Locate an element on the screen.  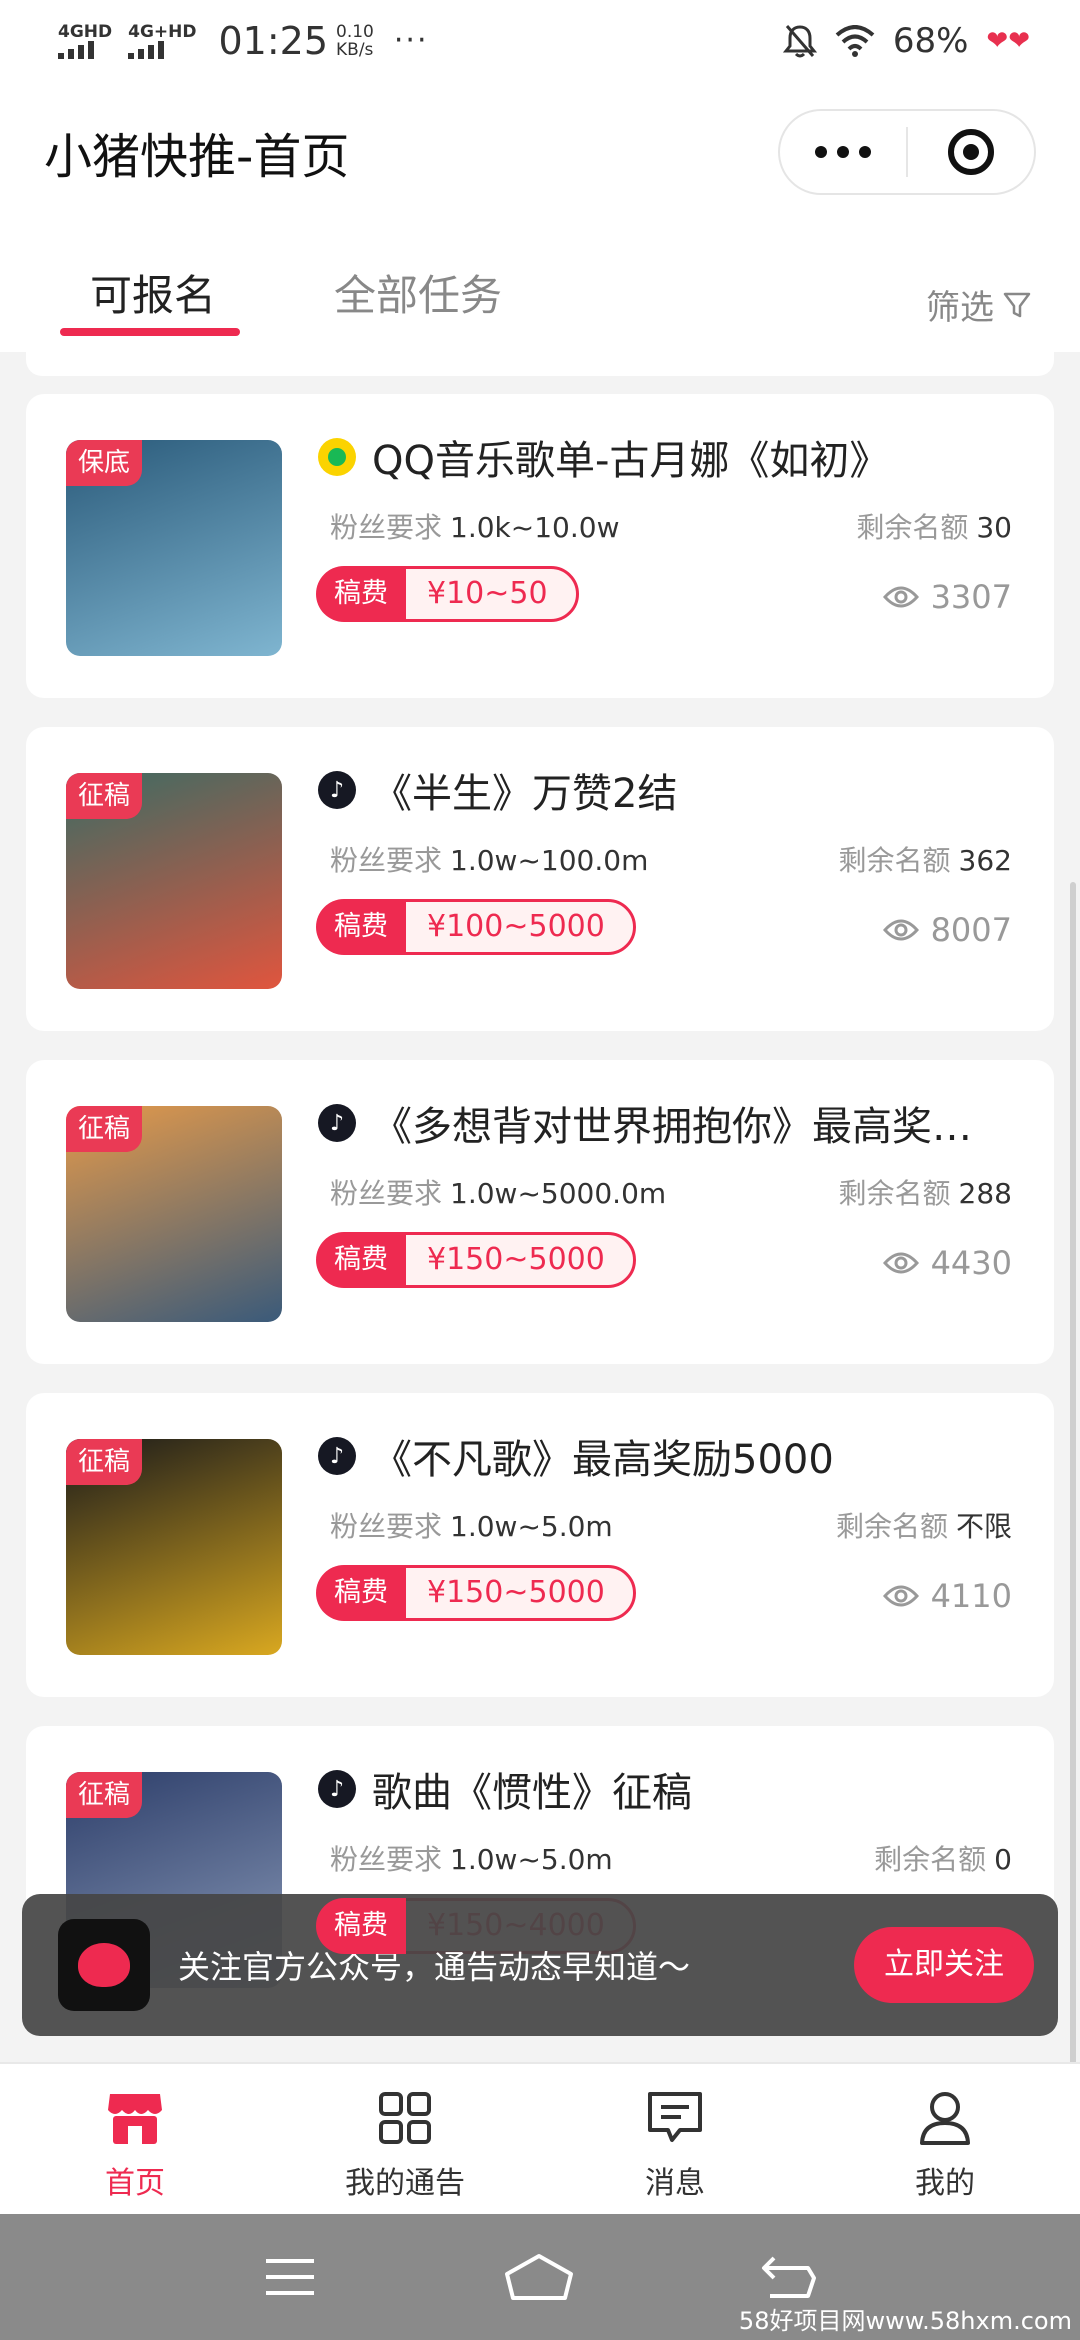
fans-requirement: 粉丝要求 1.0w~100.0m is located at coordinates (489, 859).